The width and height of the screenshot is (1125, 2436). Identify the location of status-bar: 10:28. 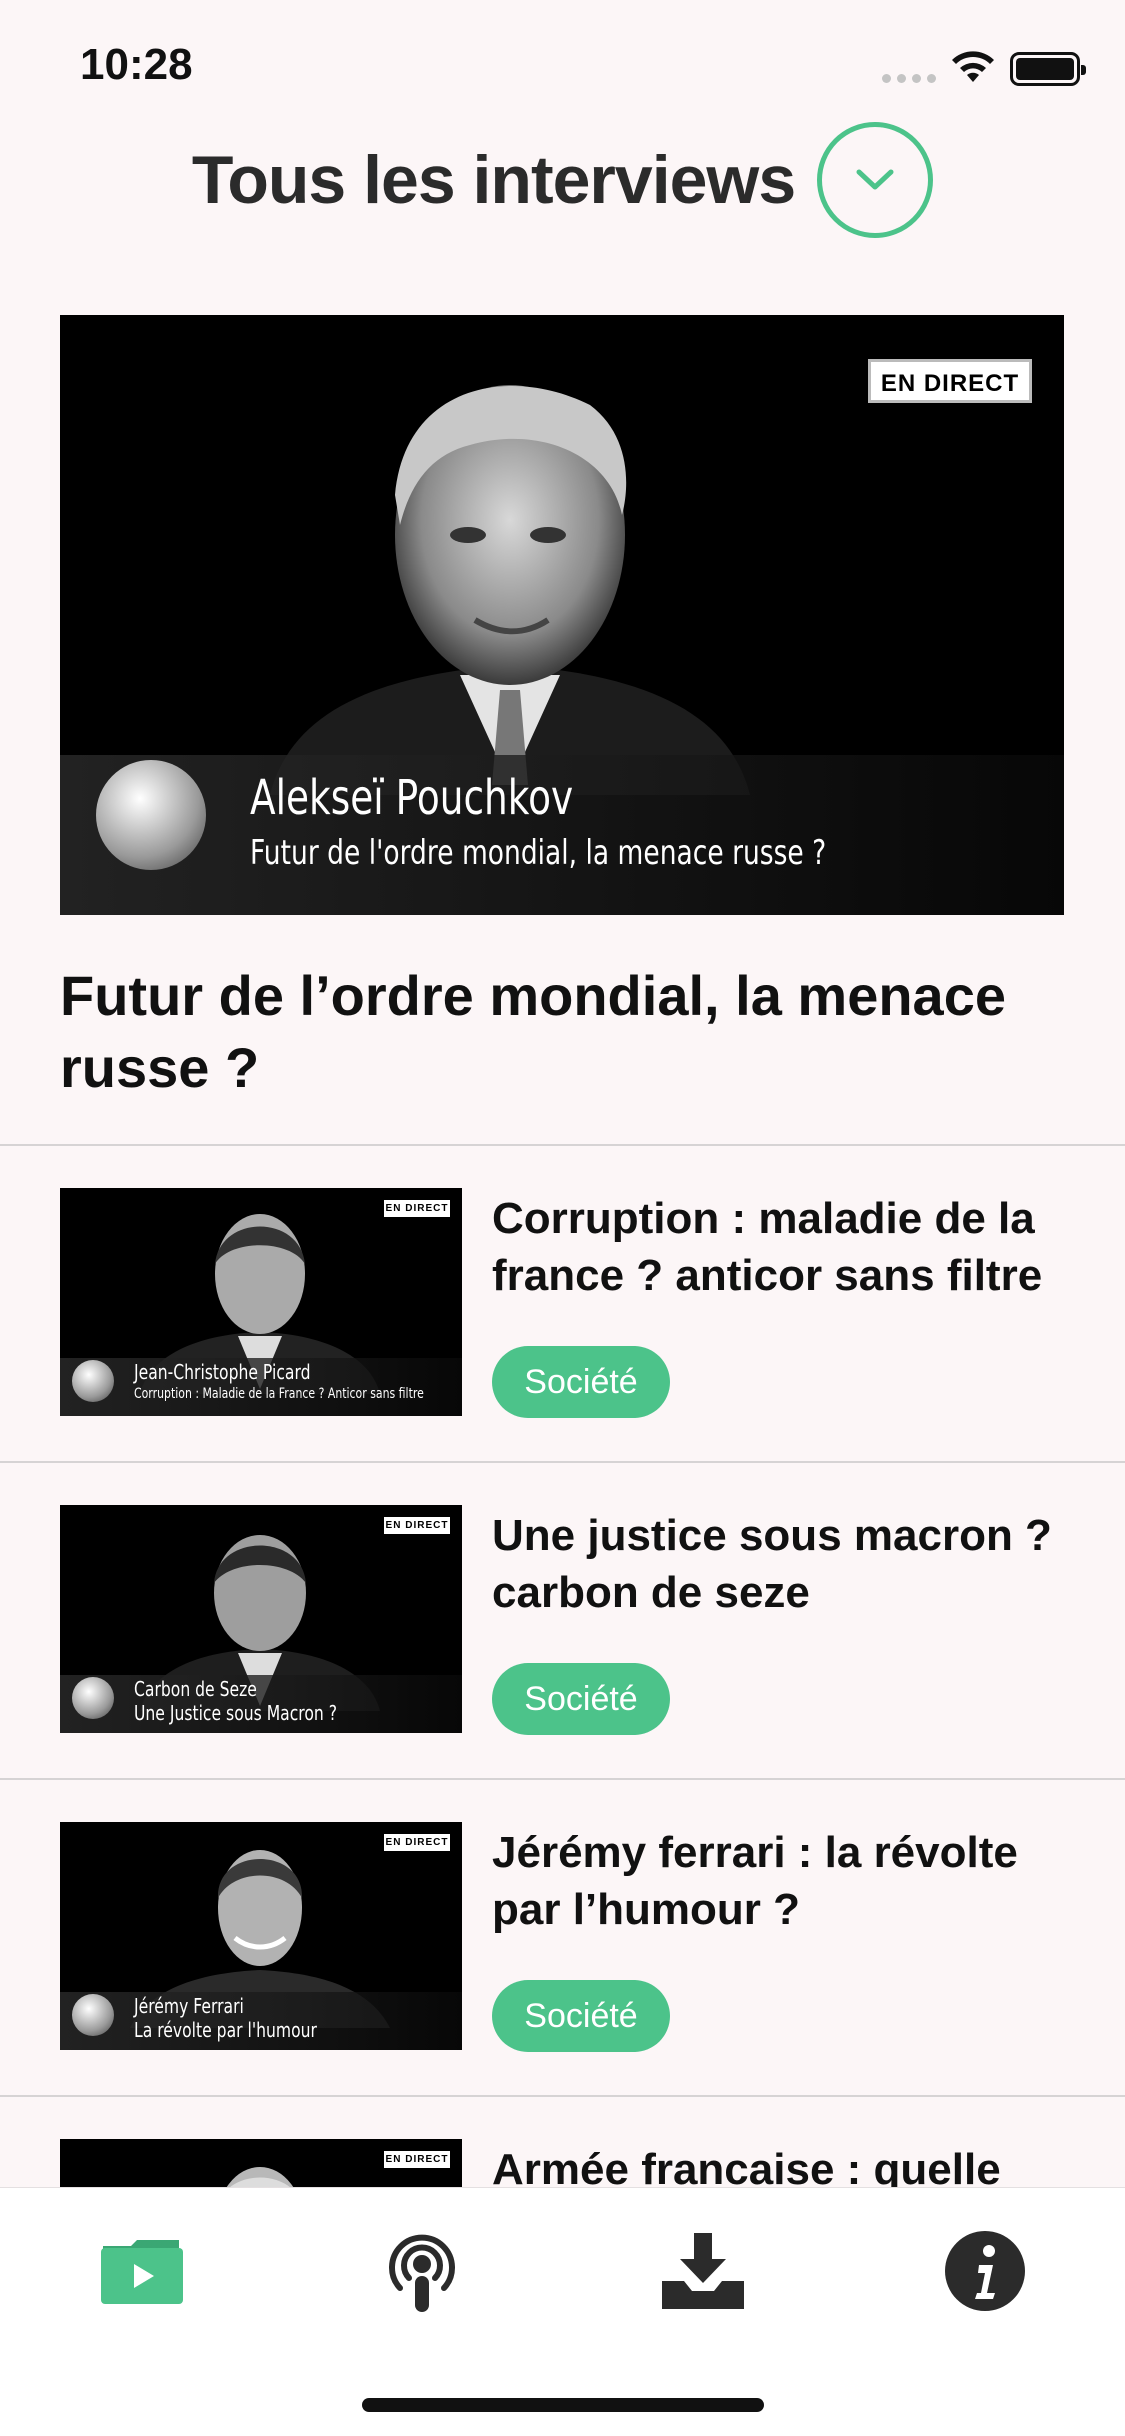
(562, 66).